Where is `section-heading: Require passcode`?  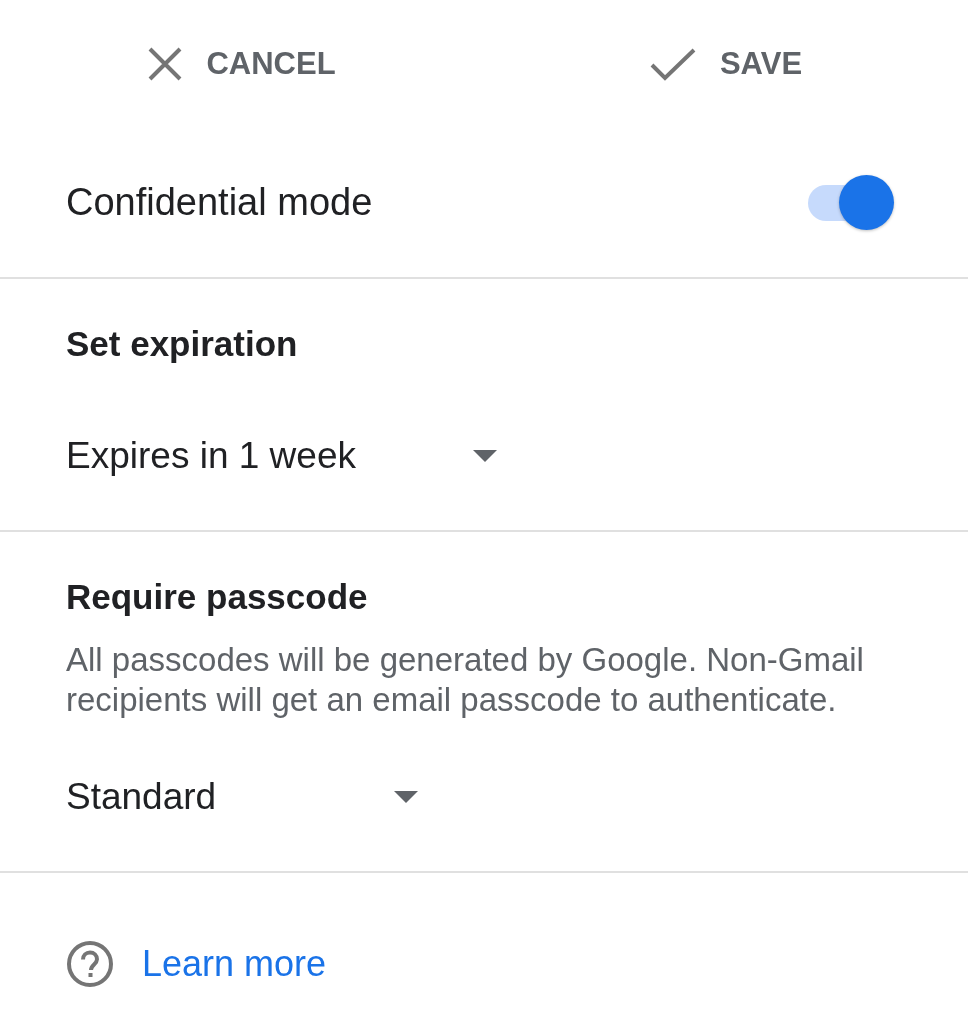
section-heading: Require passcode is located at coordinates (217, 597).